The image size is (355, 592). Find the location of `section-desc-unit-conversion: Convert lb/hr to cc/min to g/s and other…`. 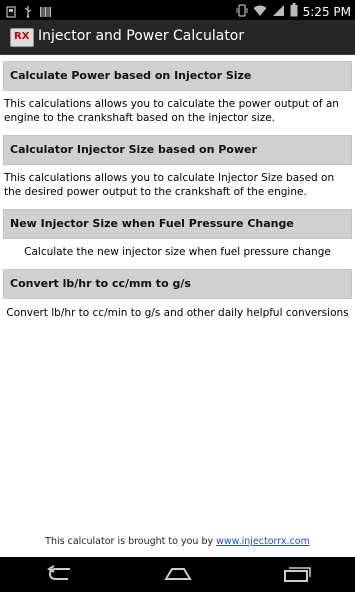

section-desc-unit-conversion: Convert lb/hr to cc/min to g/s and other… is located at coordinates (177, 313).